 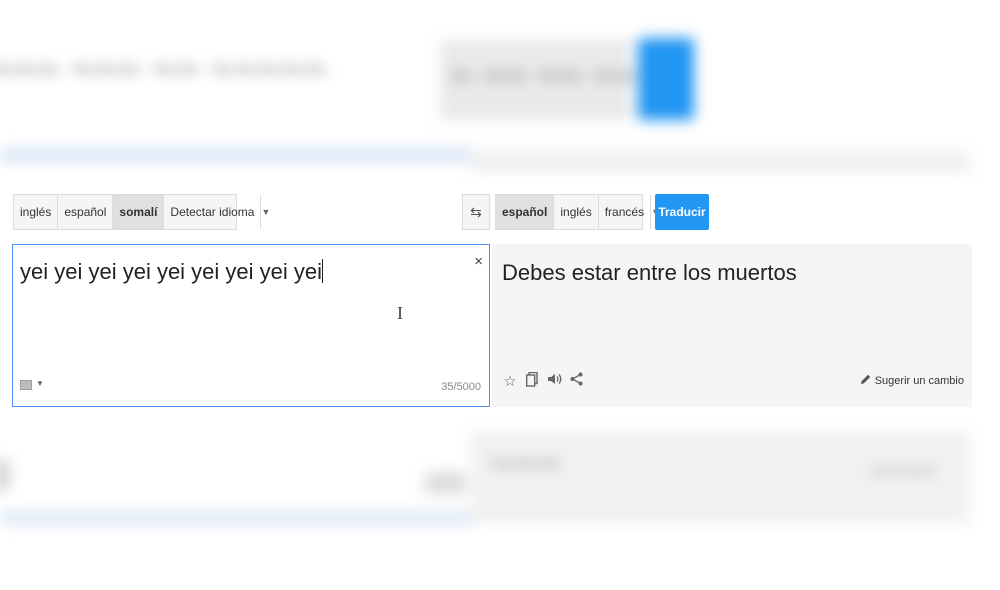 I want to click on suggest-edit-link: Sugerir un cambio, so click(x=912, y=381).